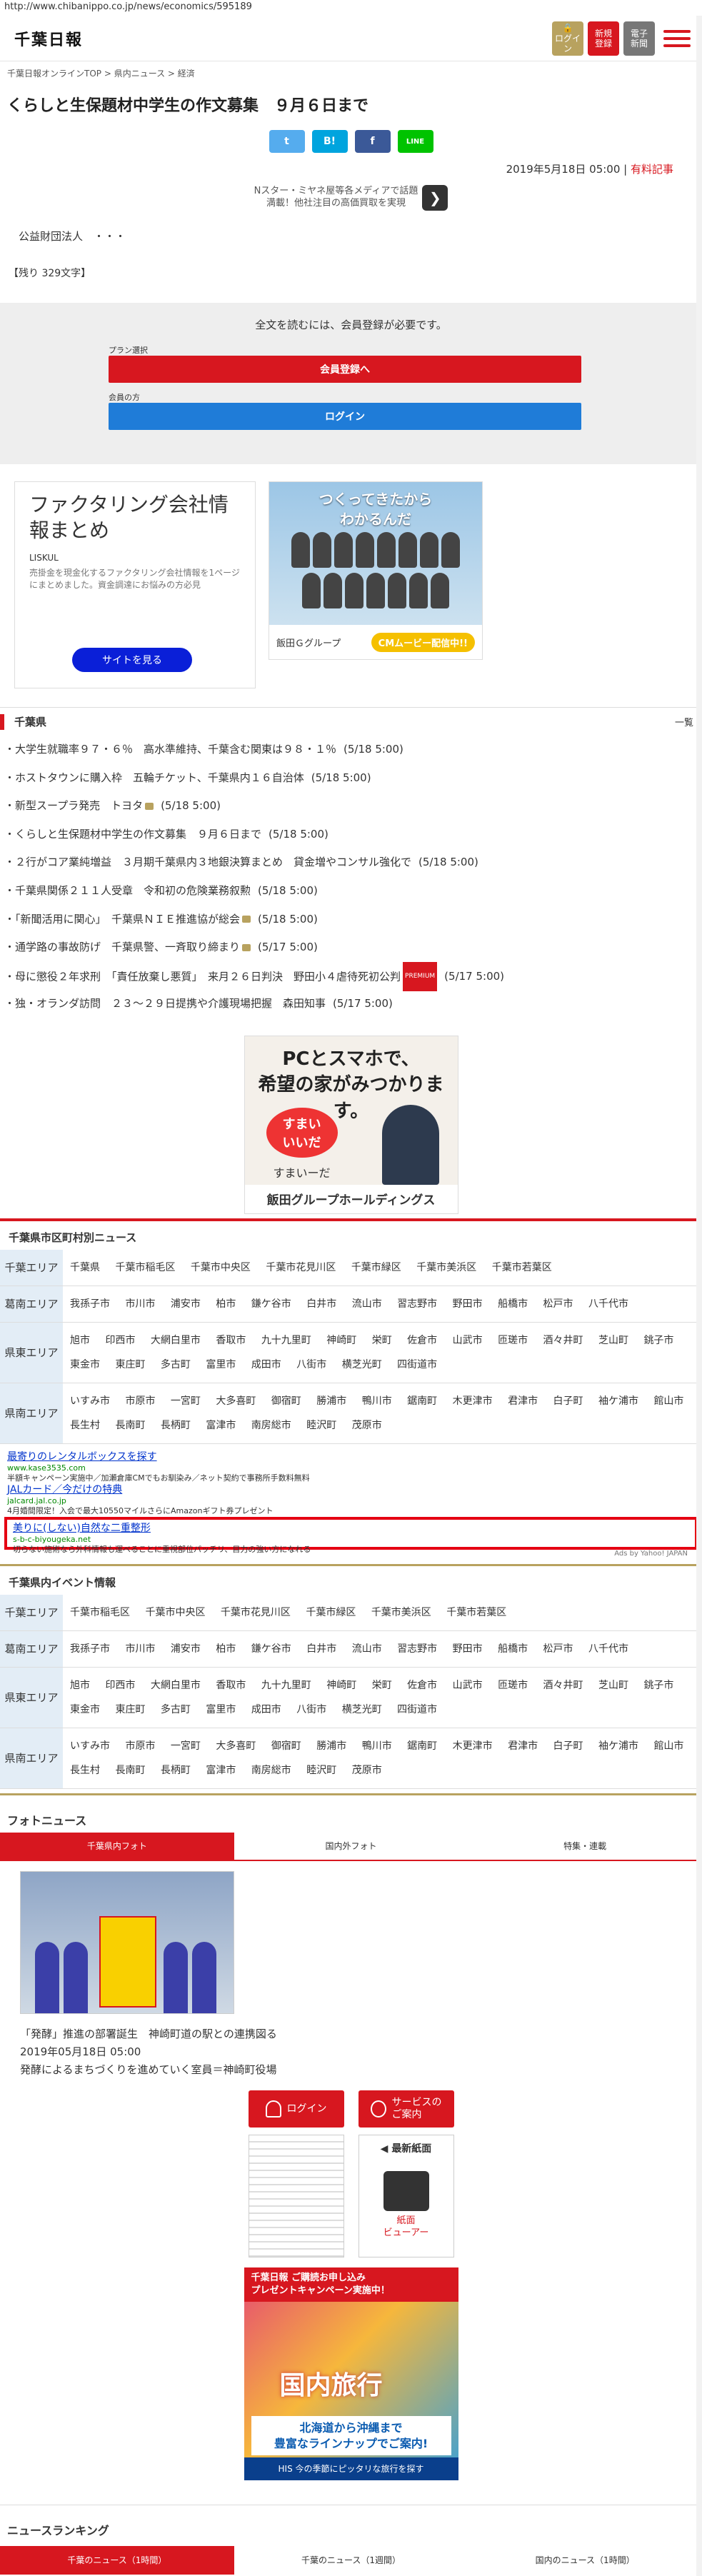  Describe the element at coordinates (446, 1267) in the screenshot. I see `area-link: 千葉市美浜区` at that location.